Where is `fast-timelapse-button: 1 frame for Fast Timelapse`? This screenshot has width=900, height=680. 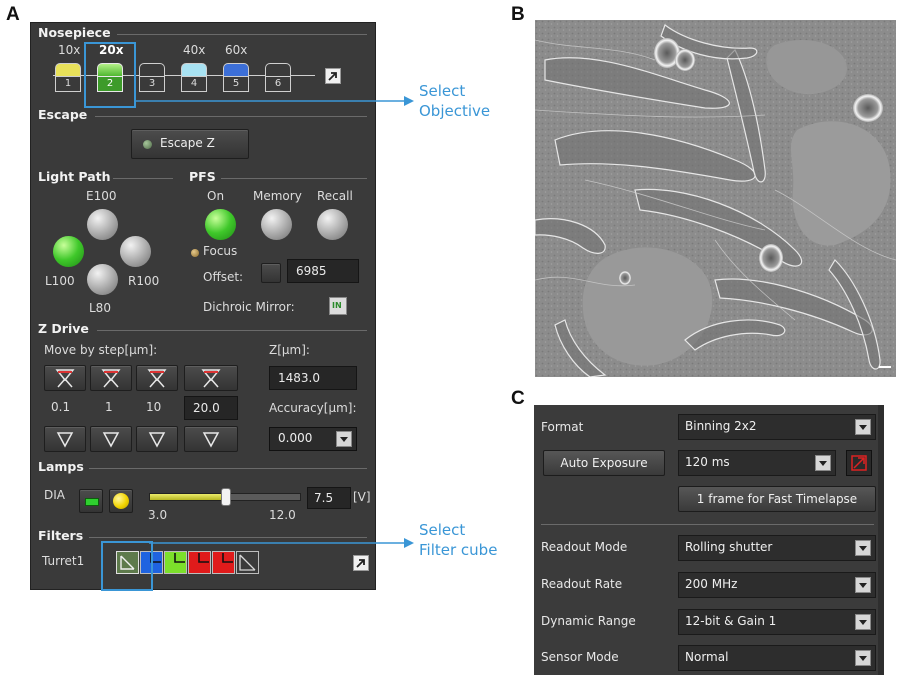
fast-timelapse-button: 1 frame for Fast Timelapse is located at coordinates (777, 499).